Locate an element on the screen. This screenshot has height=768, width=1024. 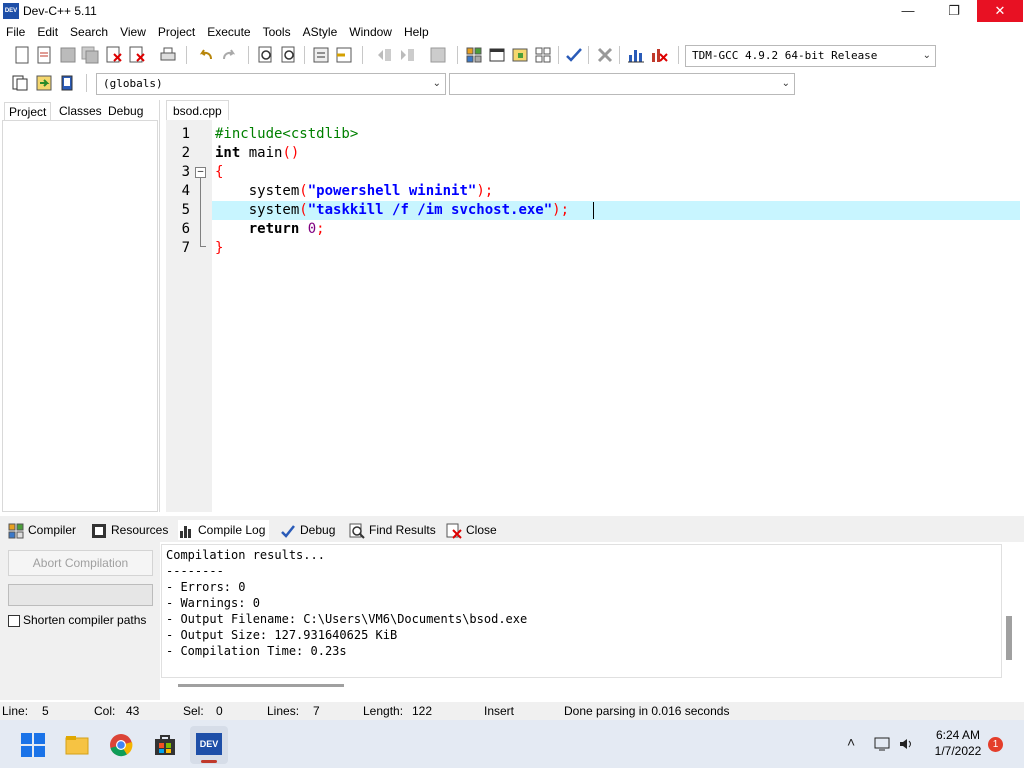
minimize-button: — is located at coordinates (908, 11).